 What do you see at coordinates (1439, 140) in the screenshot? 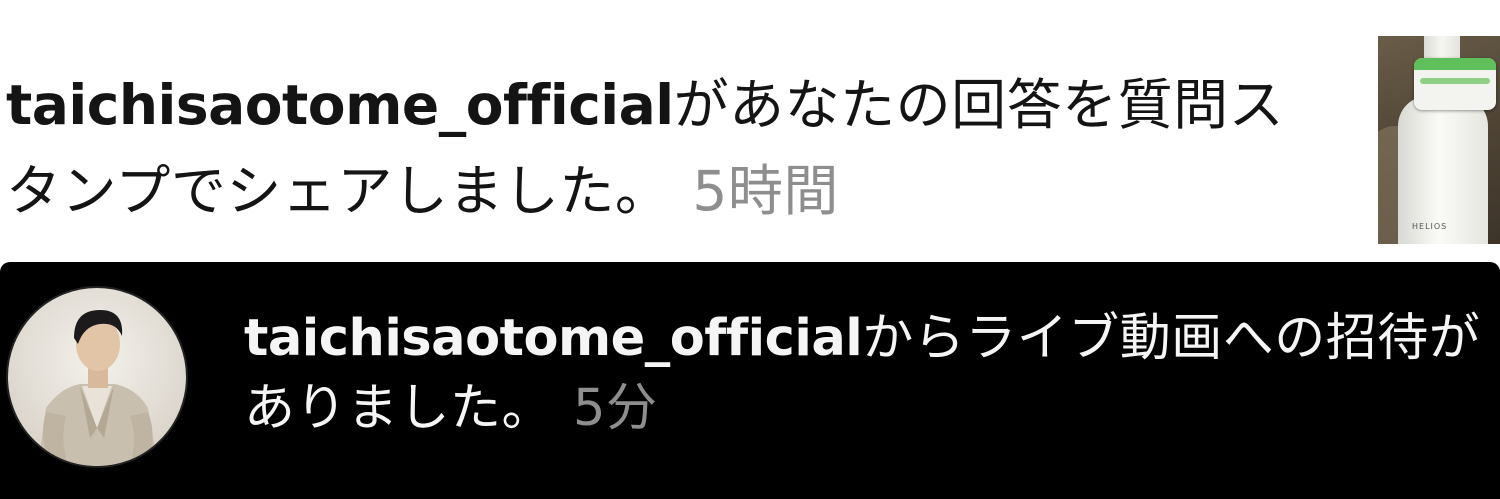
I see `story-thumbnail: HELIOS` at bounding box center [1439, 140].